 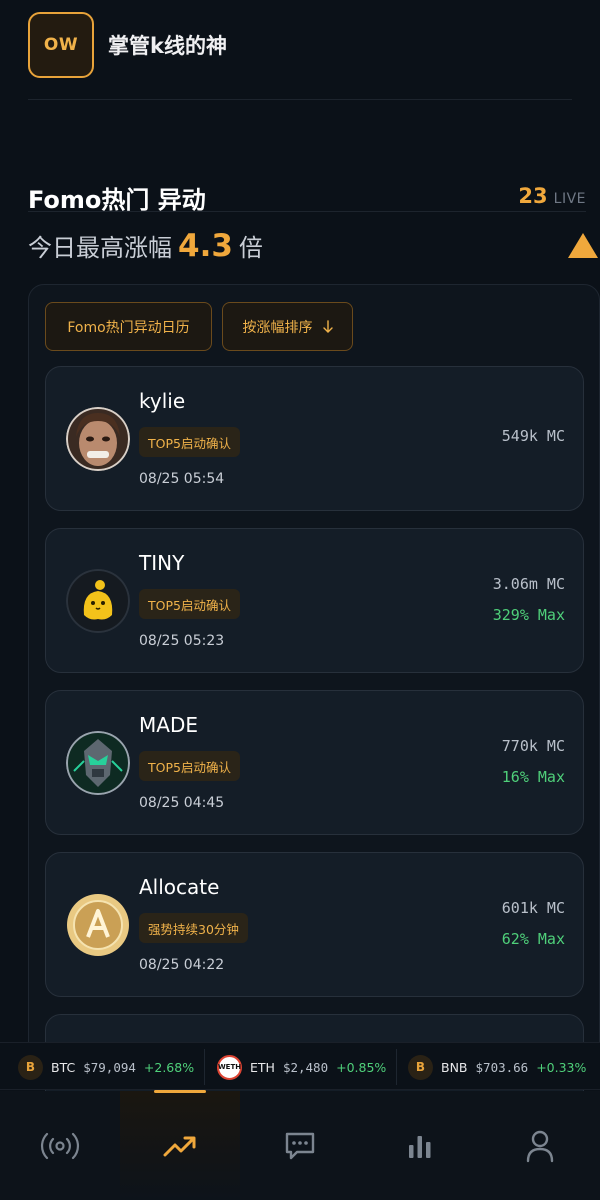 What do you see at coordinates (180, 1091) in the screenshot?
I see `active-tab-indicator` at bounding box center [180, 1091].